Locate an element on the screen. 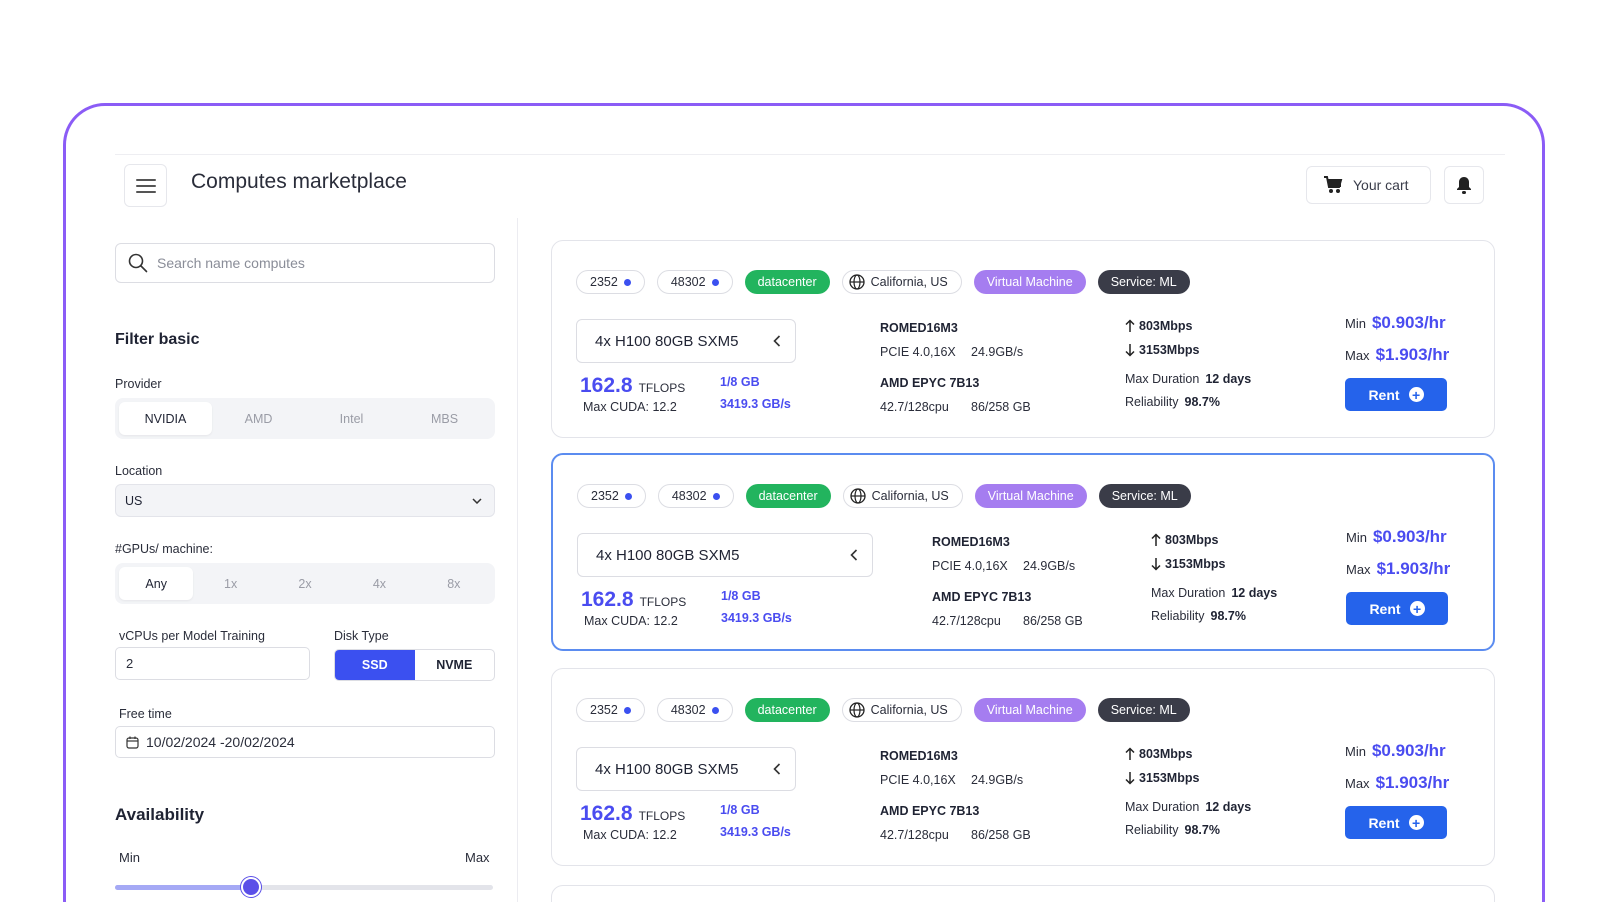 This screenshot has height=902, width=1602. provider-label: Provider is located at coordinates (138, 384).